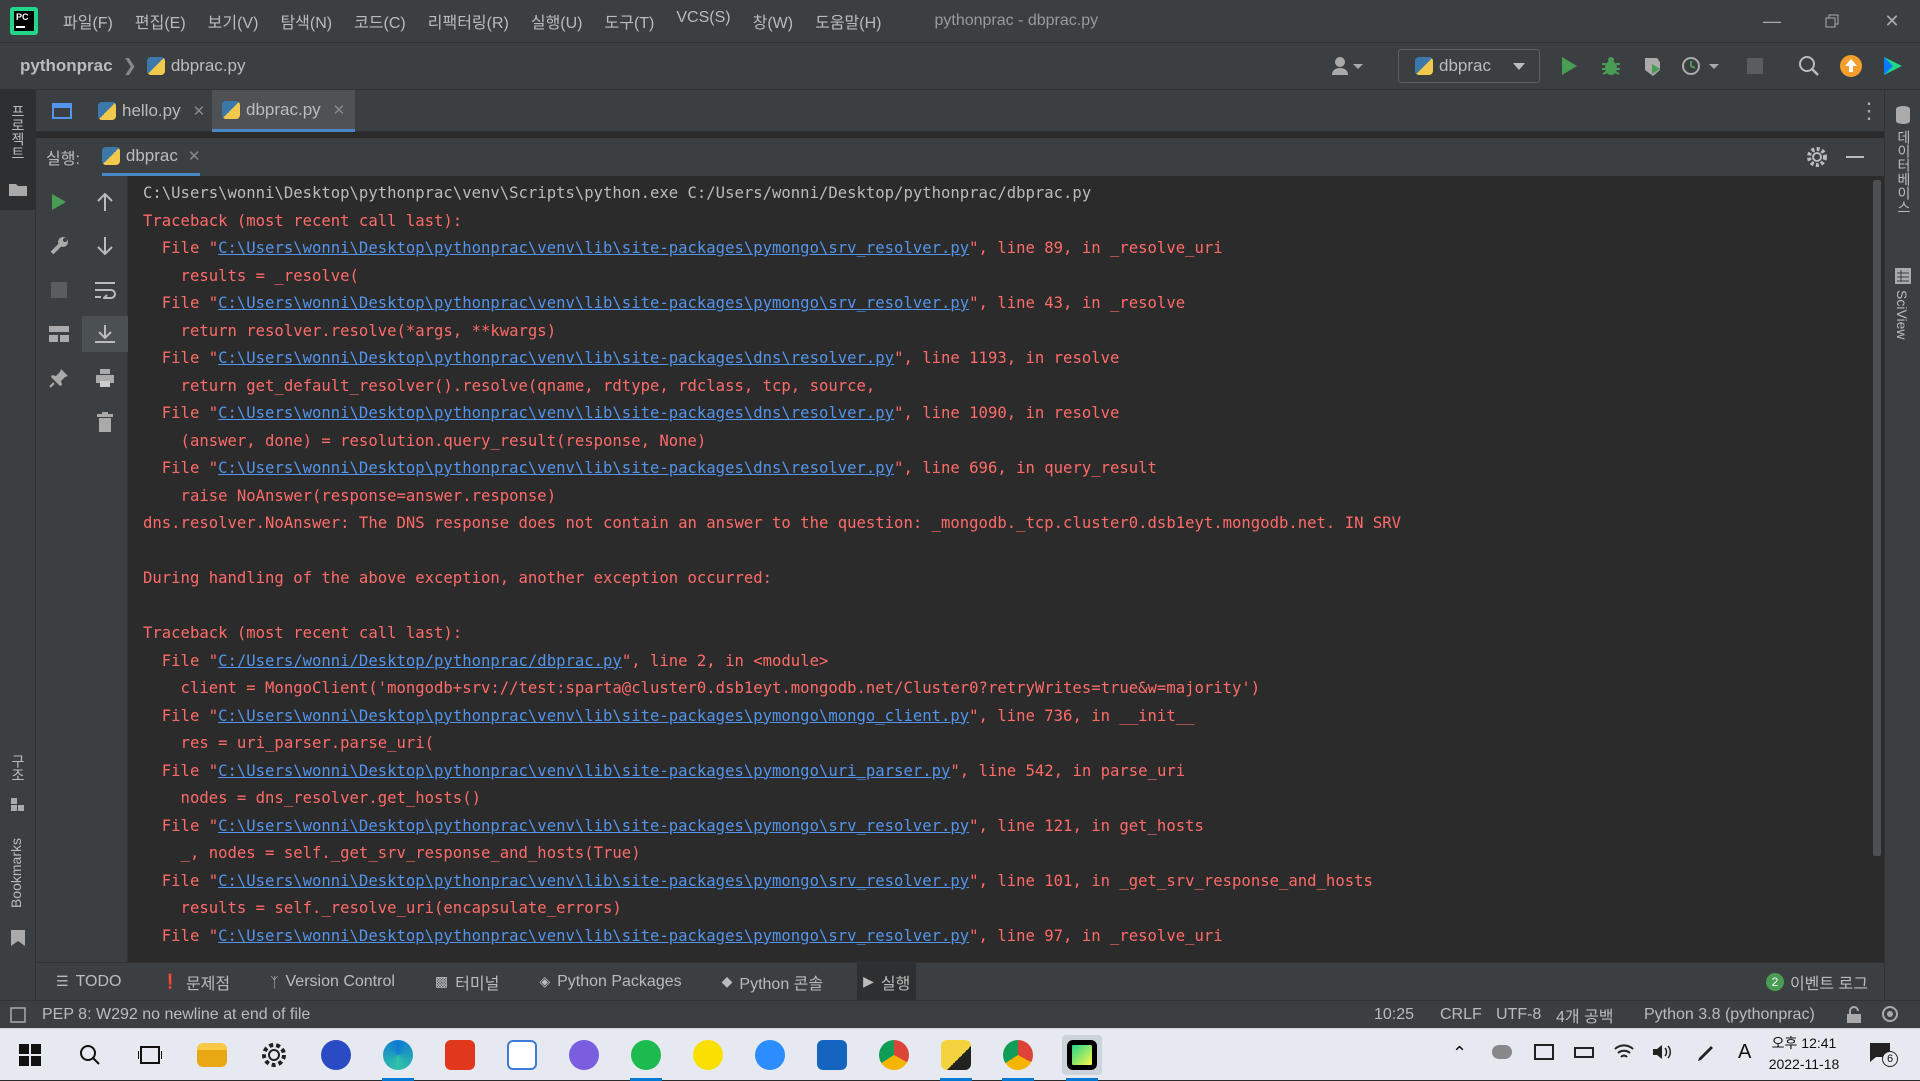  What do you see at coordinates (1082, 1058) in the screenshot?
I see `pycharm-app` at bounding box center [1082, 1058].